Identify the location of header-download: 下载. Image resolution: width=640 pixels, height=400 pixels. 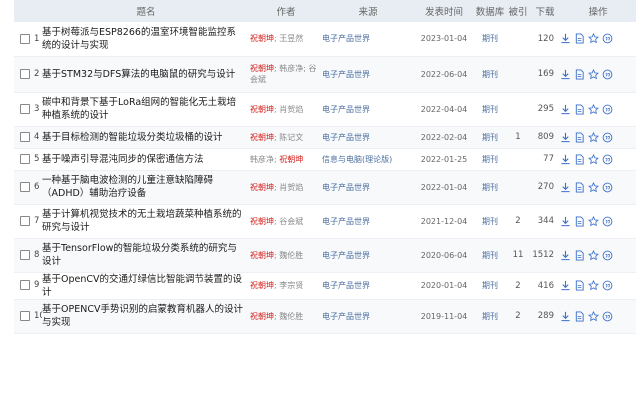
(545, 11).